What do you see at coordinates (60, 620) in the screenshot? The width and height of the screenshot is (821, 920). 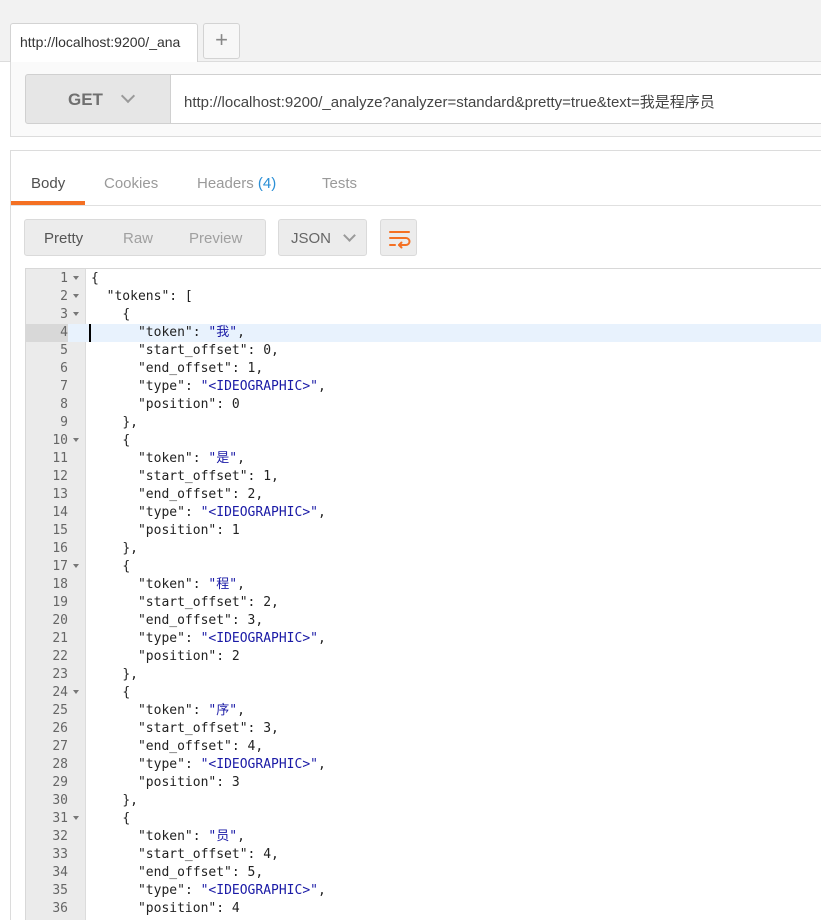 I see `line-number: 20` at bounding box center [60, 620].